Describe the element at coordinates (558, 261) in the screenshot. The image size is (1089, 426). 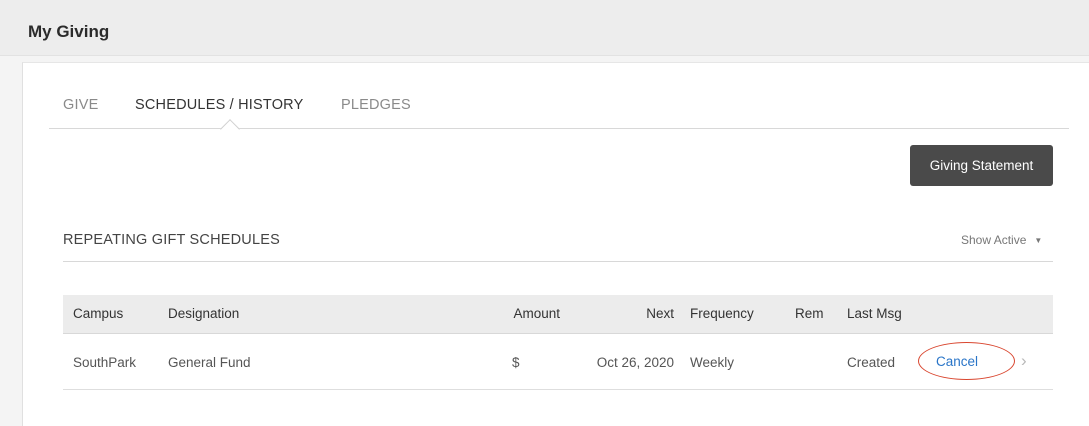
I see `section-divider` at that location.